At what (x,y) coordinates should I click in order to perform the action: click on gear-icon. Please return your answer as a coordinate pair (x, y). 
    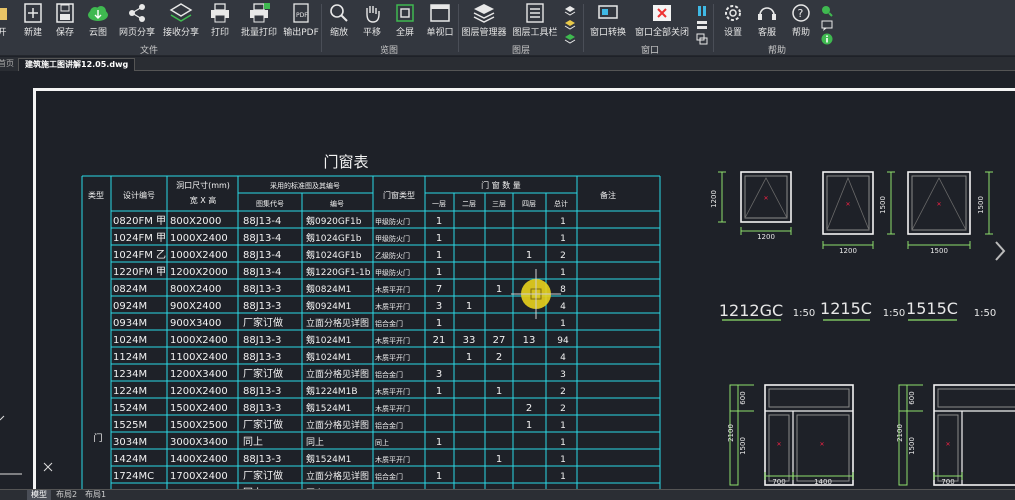
    Looking at the image, I should click on (733, 13).